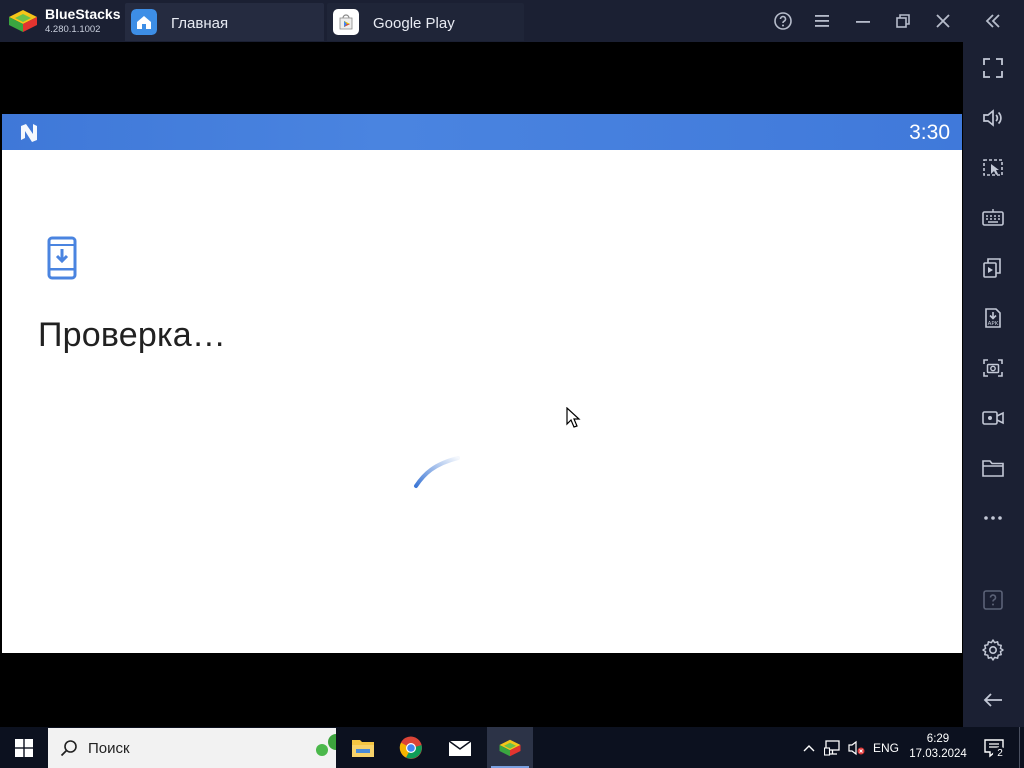 The image size is (1024, 768). I want to click on keyboard-button, so click(993, 218).